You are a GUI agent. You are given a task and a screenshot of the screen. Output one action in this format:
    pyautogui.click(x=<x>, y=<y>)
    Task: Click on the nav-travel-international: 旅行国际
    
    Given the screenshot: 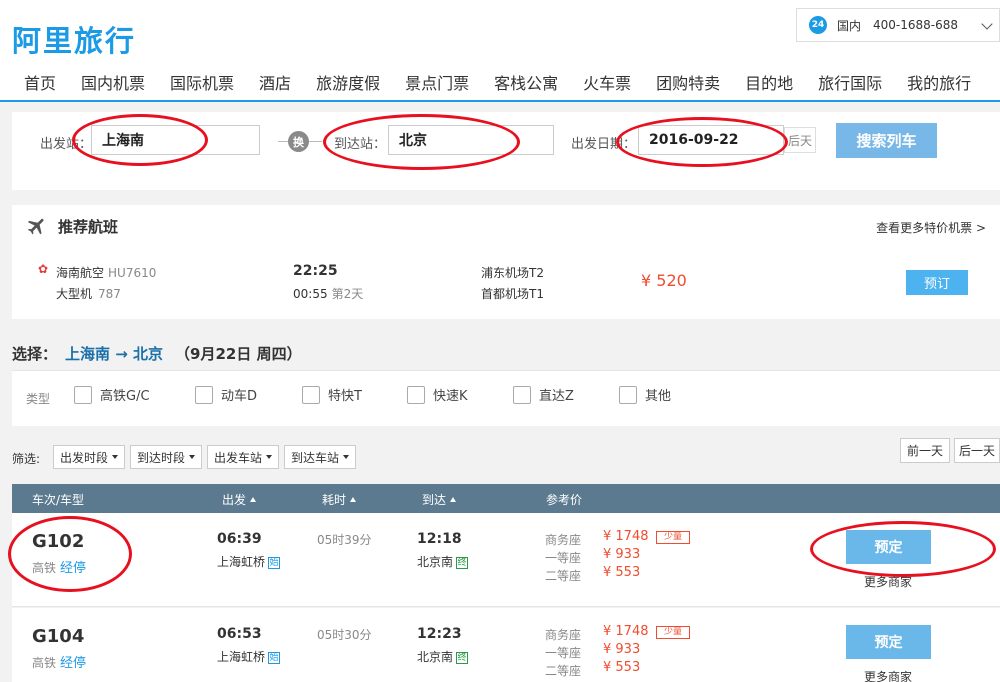 What is the action you would take?
    pyautogui.click(x=850, y=82)
    